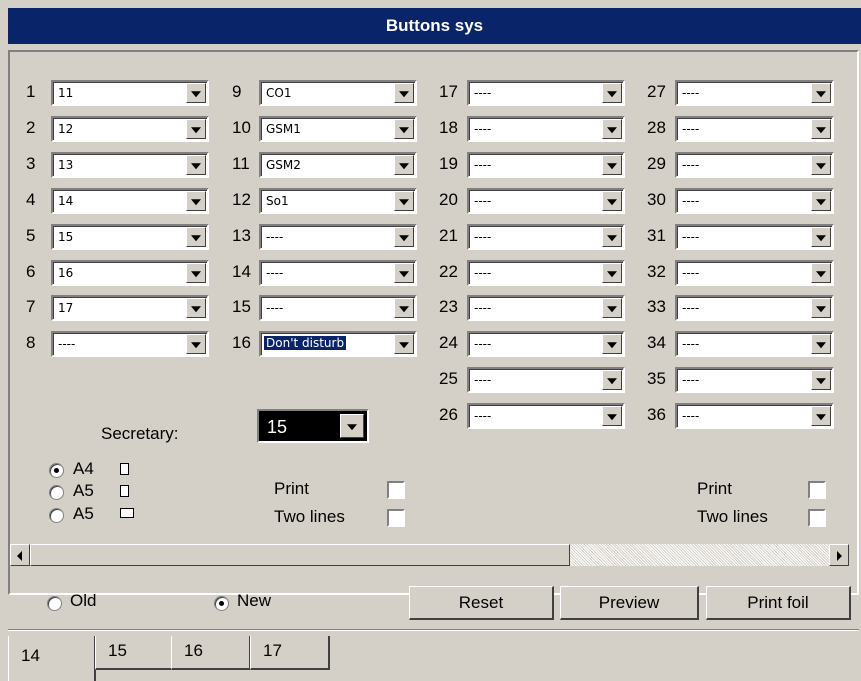 The width and height of the screenshot is (861, 681). What do you see at coordinates (396, 518) in the screenshot?
I see `two-lines-checkbox-left` at bounding box center [396, 518].